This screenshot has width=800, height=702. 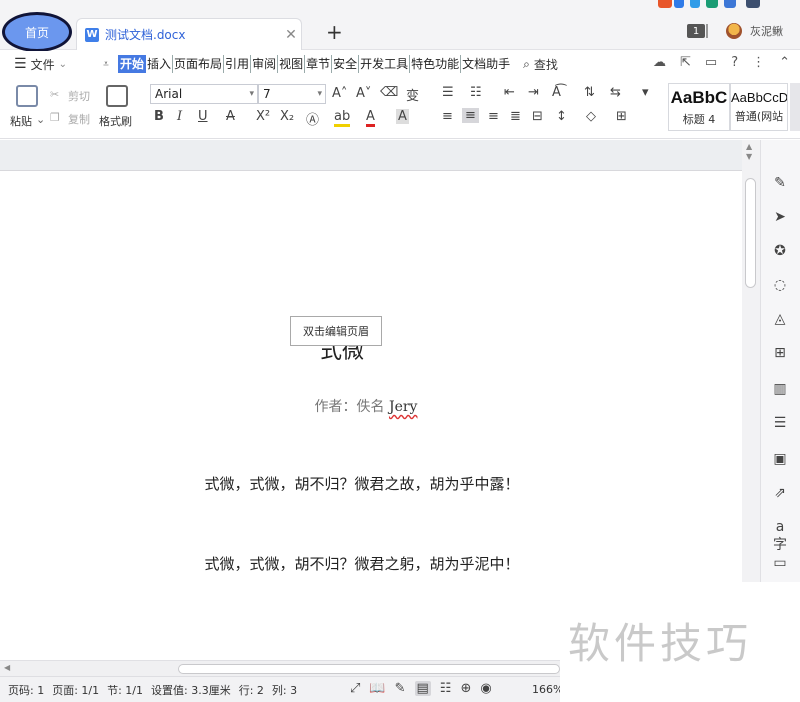 What do you see at coordinates (699, 107) in the screenshot?
I see `style-heading-4: AaBbC 标题 4` at bounding box center [699, 107].